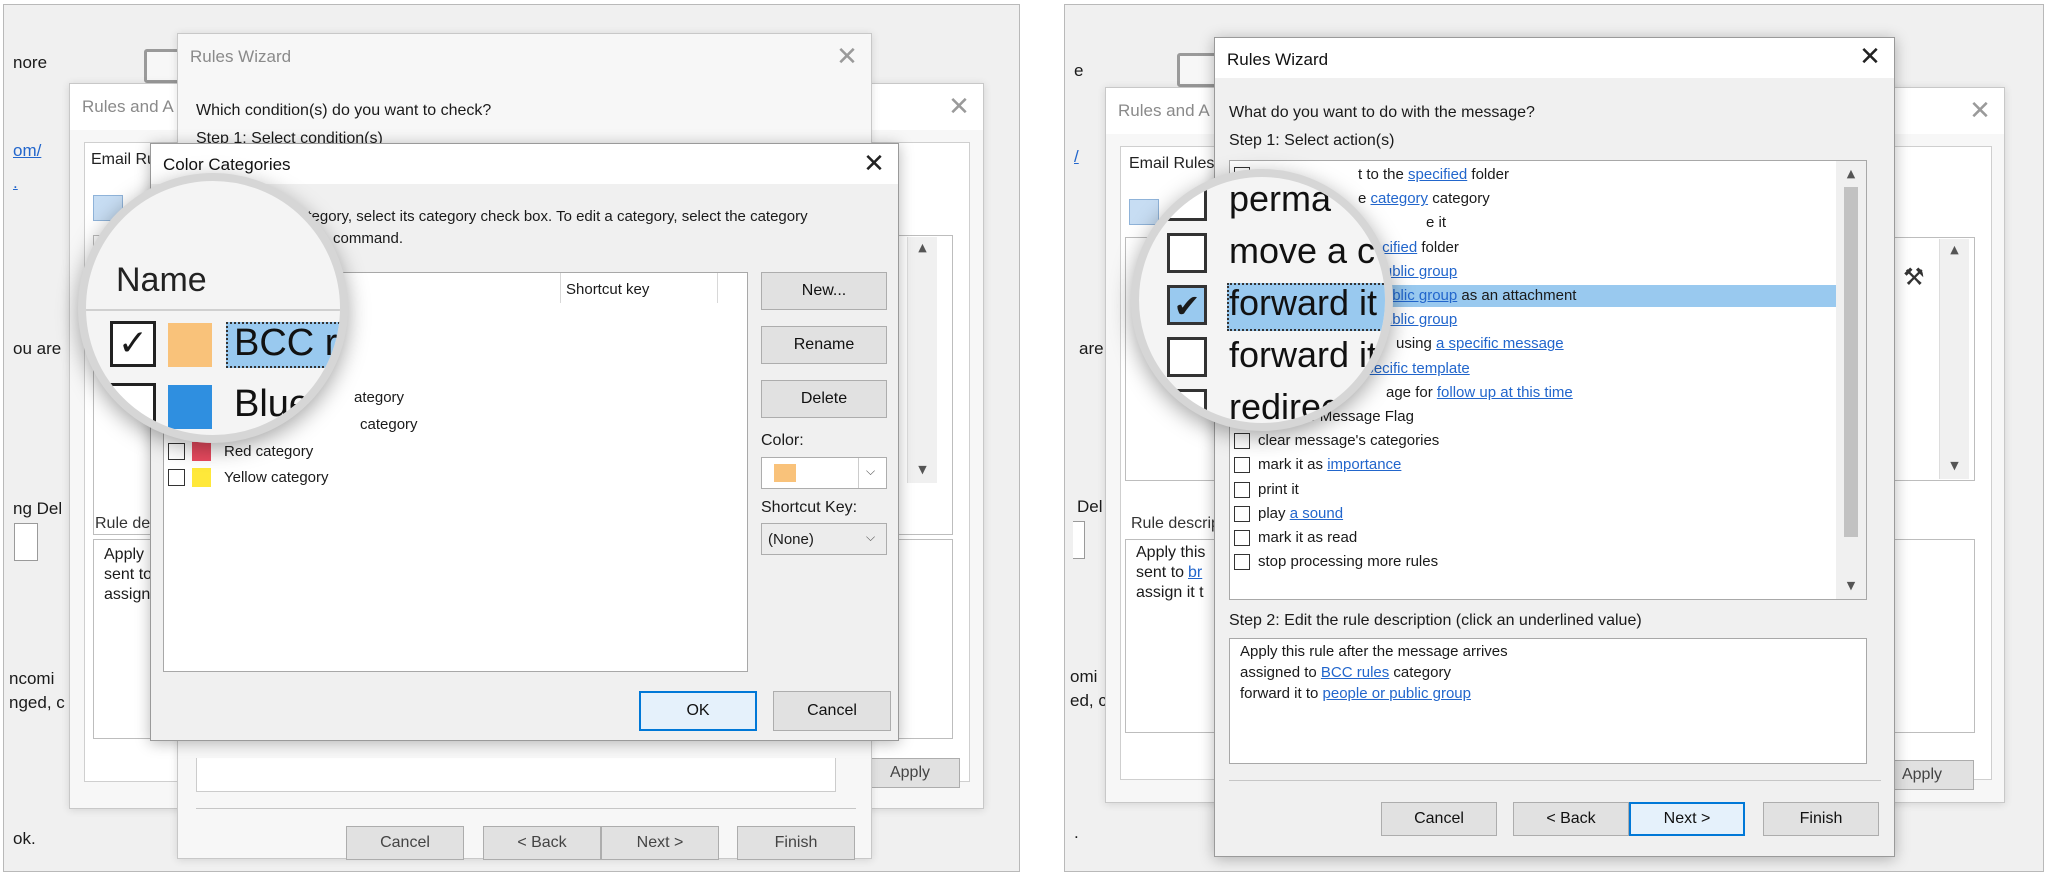 The height and width of the screenshot is (876, 2048). What do you see at coordinates (824, 399) in the screenshot?
I see `delete-button: Delete` at bounding box center [824, 399].